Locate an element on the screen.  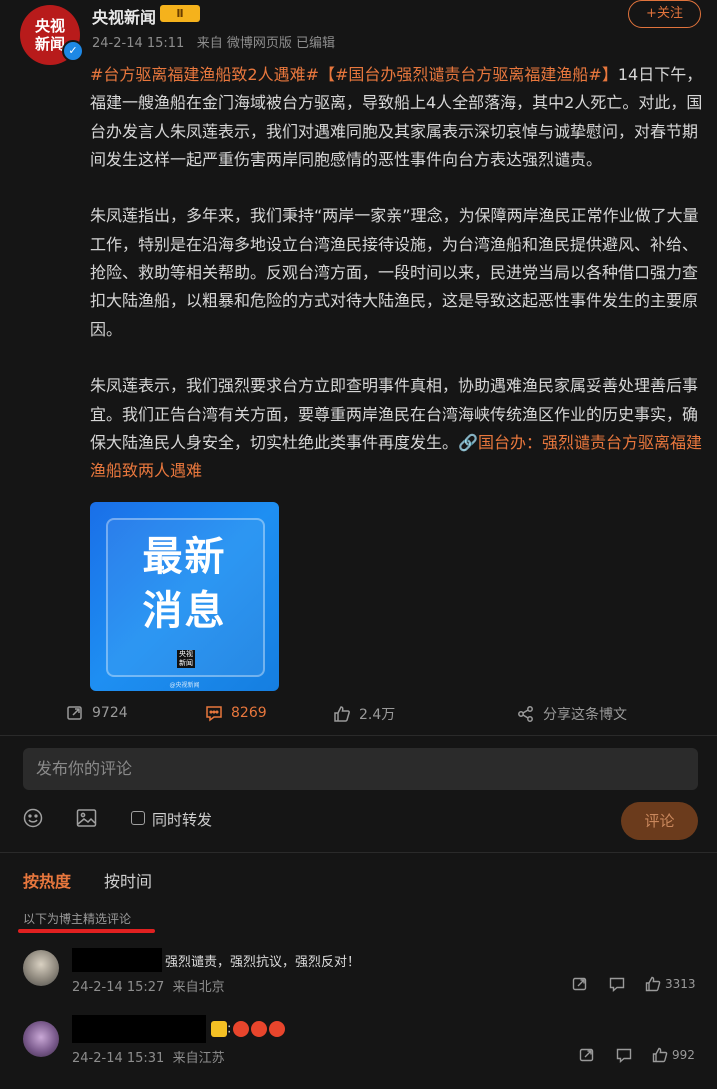
emoji-picker-icon is located at coordinates (33, 820).